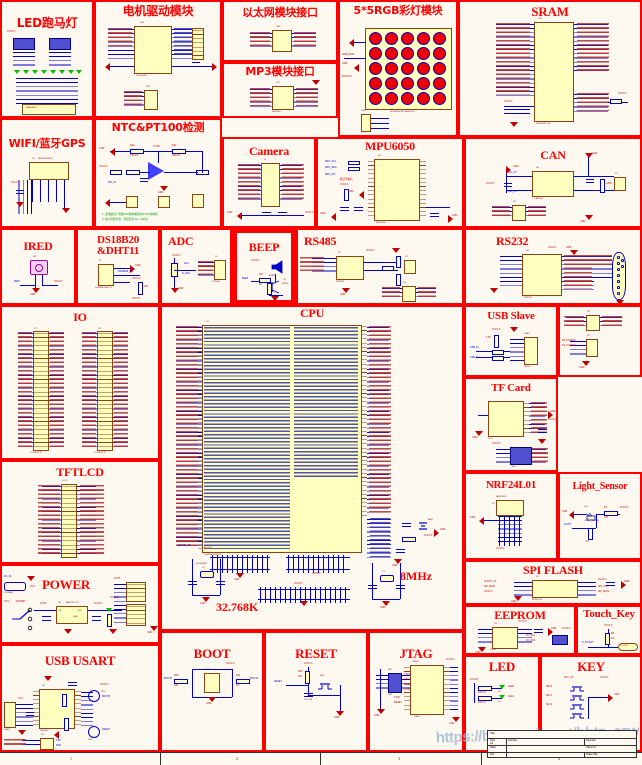 The width and height of the screenshot is (642, 765). I want to click on ch340-right-bus, so click(87, 709).